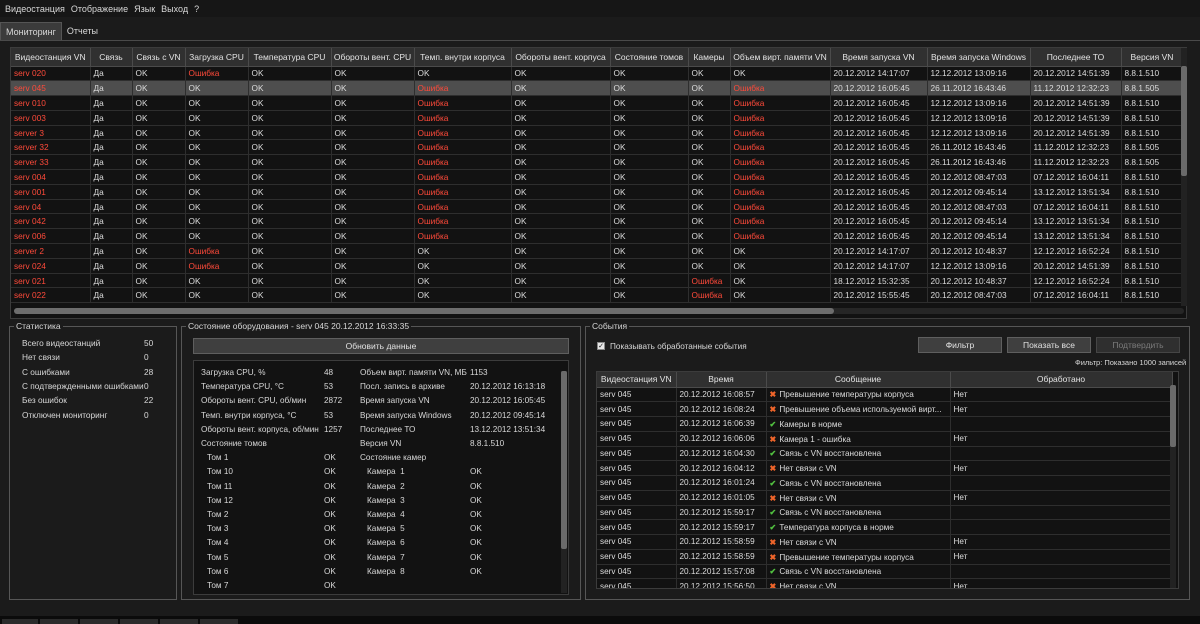 This screenshot has width=1200, height=624. I want to click on volume-status: OK, so click(330, 514).